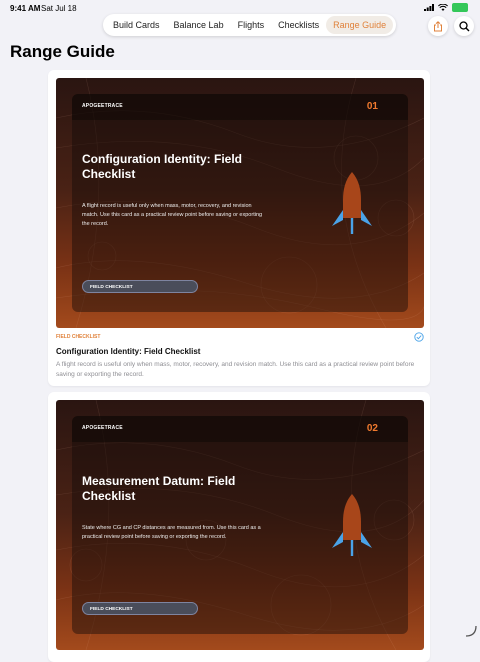 The width and height of the screenshot is (480, 662). What do you see at coordinates (460, 7) in the screenshot?
I see `battery-icon` at bounding box center [460, 7].